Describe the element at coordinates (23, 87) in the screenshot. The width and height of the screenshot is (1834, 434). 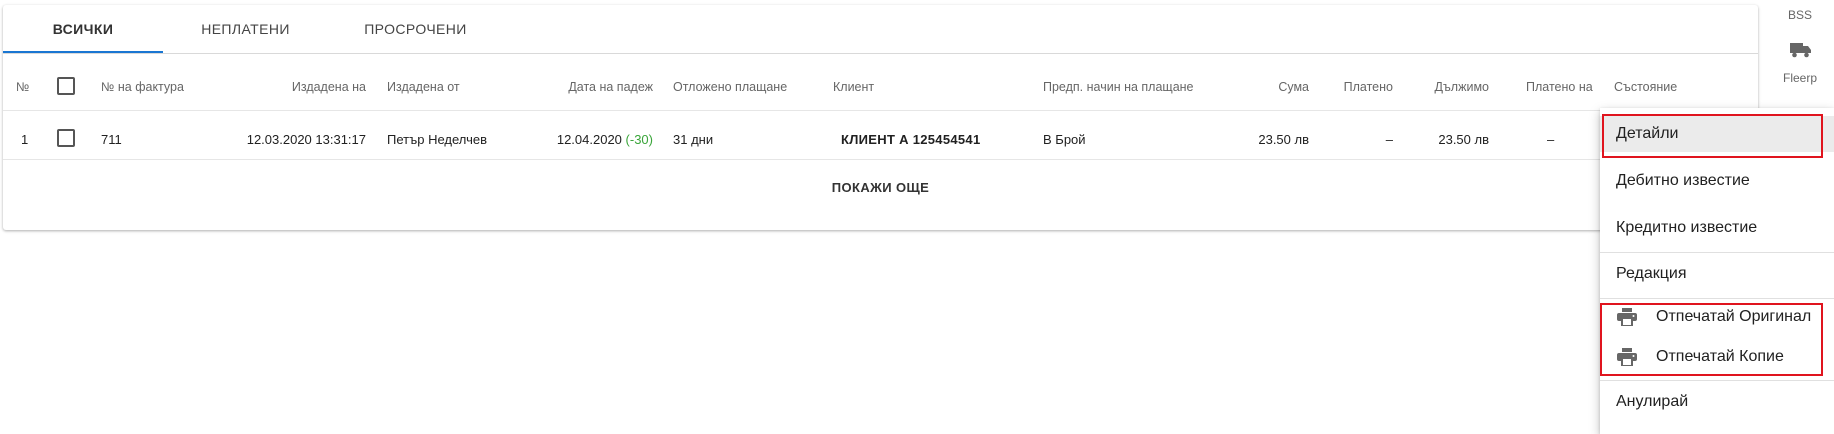
I see `header-num: №` at that location.